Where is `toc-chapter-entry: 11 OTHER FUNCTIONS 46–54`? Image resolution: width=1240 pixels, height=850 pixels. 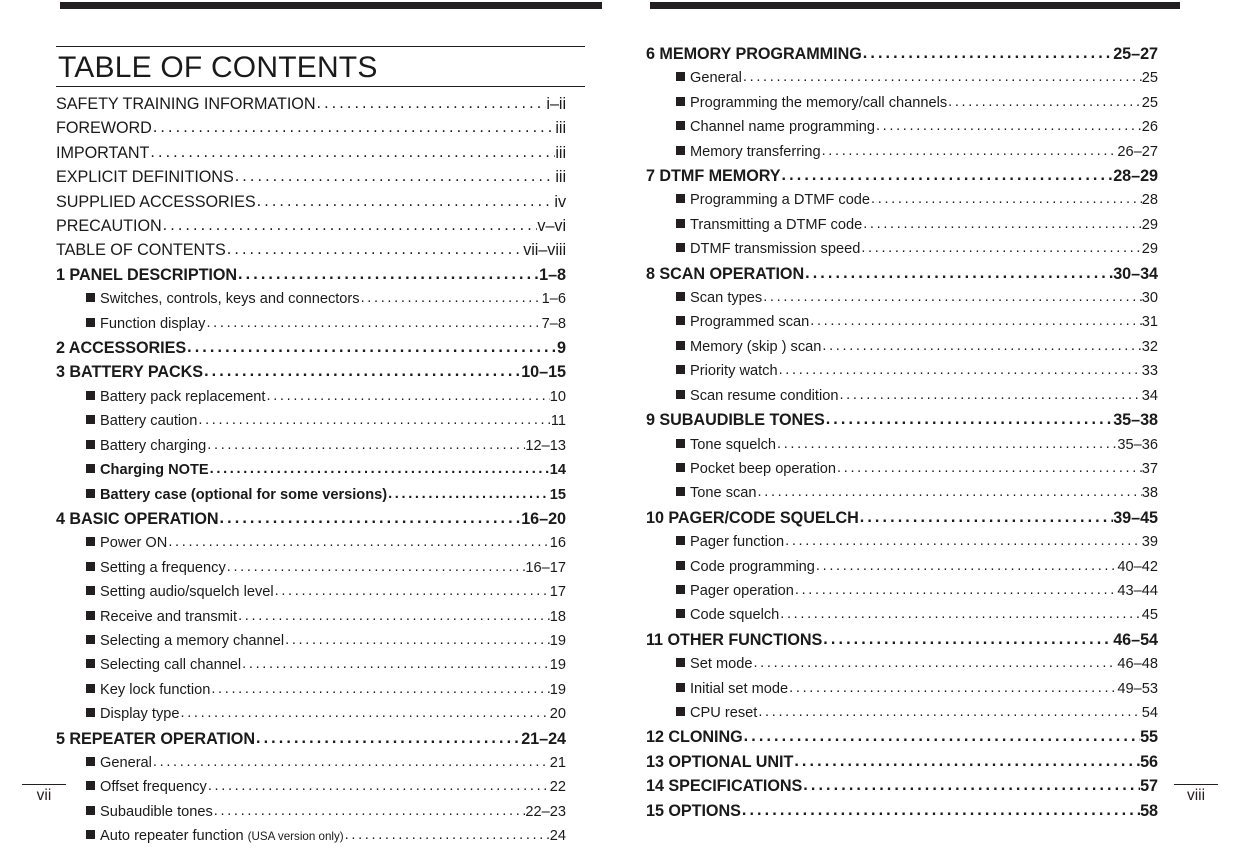
toc-chapter-entry: 11 OTHER FUNCTIONS 46–54 is located at coordinates (902, 640).